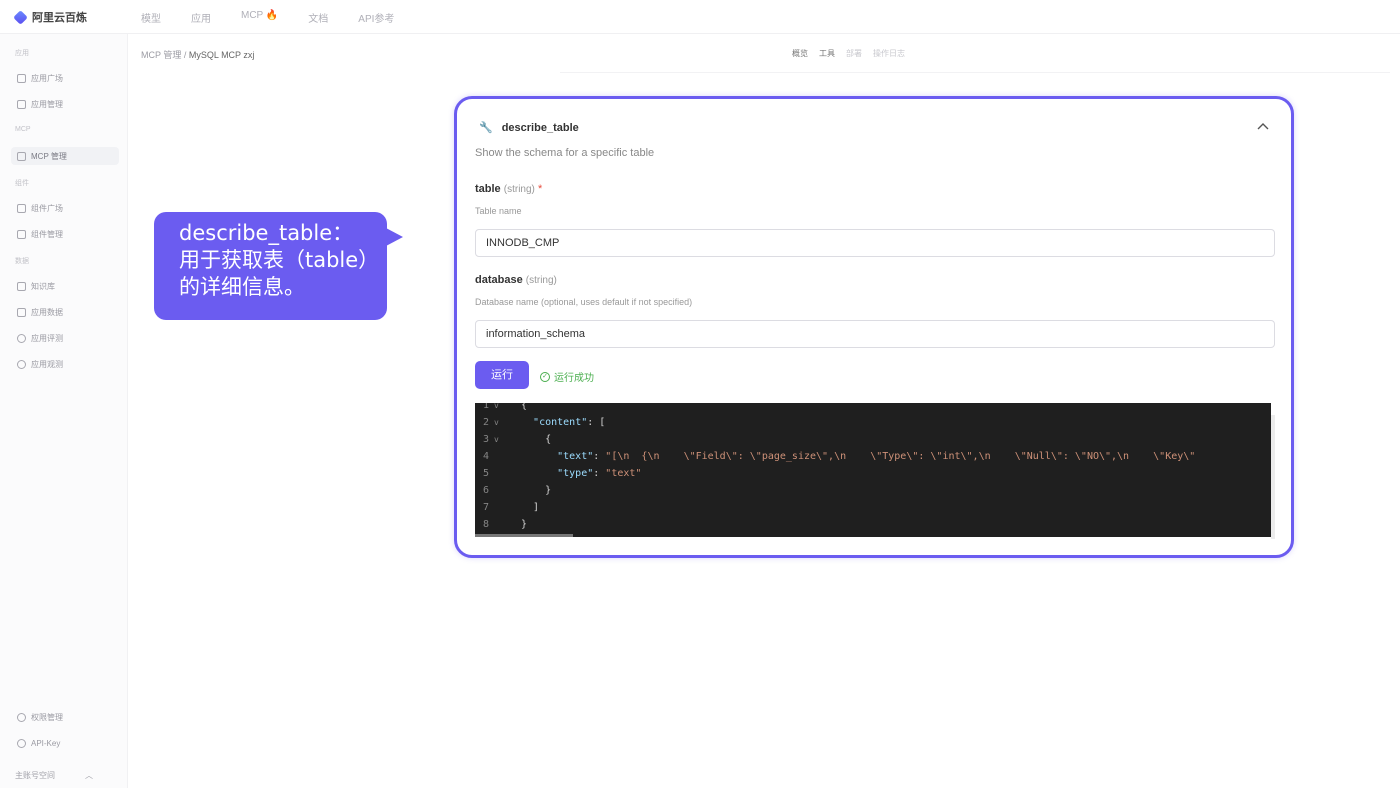 The image size is (1400, 788). Describe the element at coordinates (47, 208) in the screenshot. I see `sidebar-item-label: 组件广场` at that location.